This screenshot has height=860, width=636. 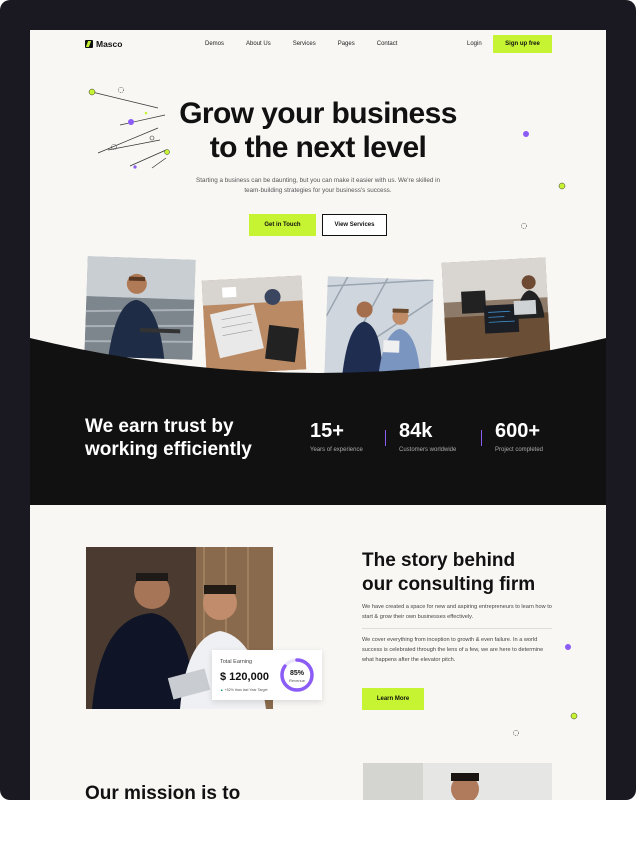 What do you see at coordinates (457, 628) in the screenshot?
I see `story-divider` at bounding box center [457, 628].